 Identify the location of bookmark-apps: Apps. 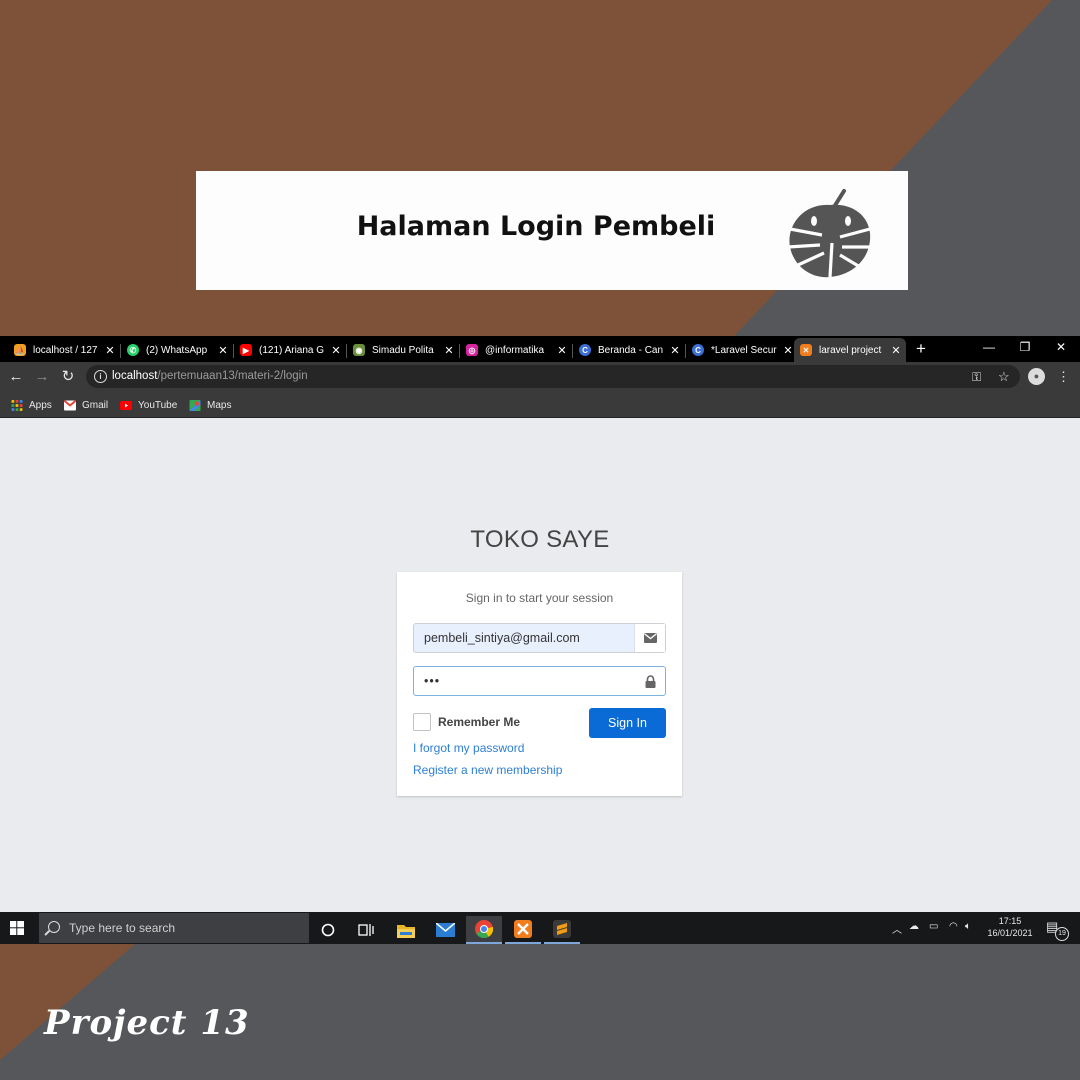
(31, 405).